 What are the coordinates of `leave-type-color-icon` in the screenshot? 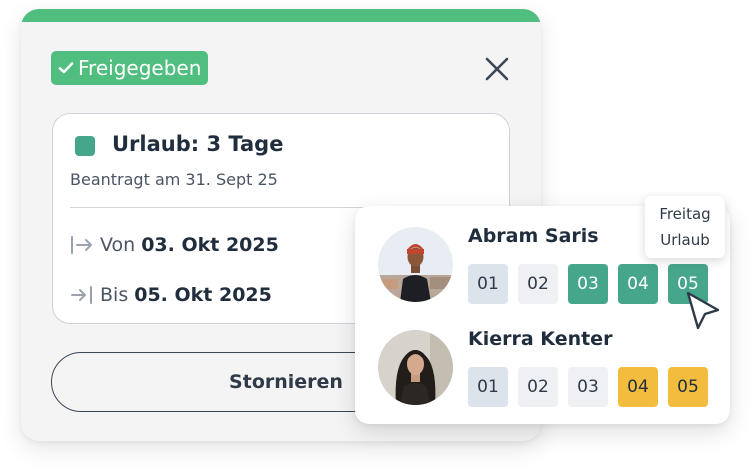 It's located at (85, 146).